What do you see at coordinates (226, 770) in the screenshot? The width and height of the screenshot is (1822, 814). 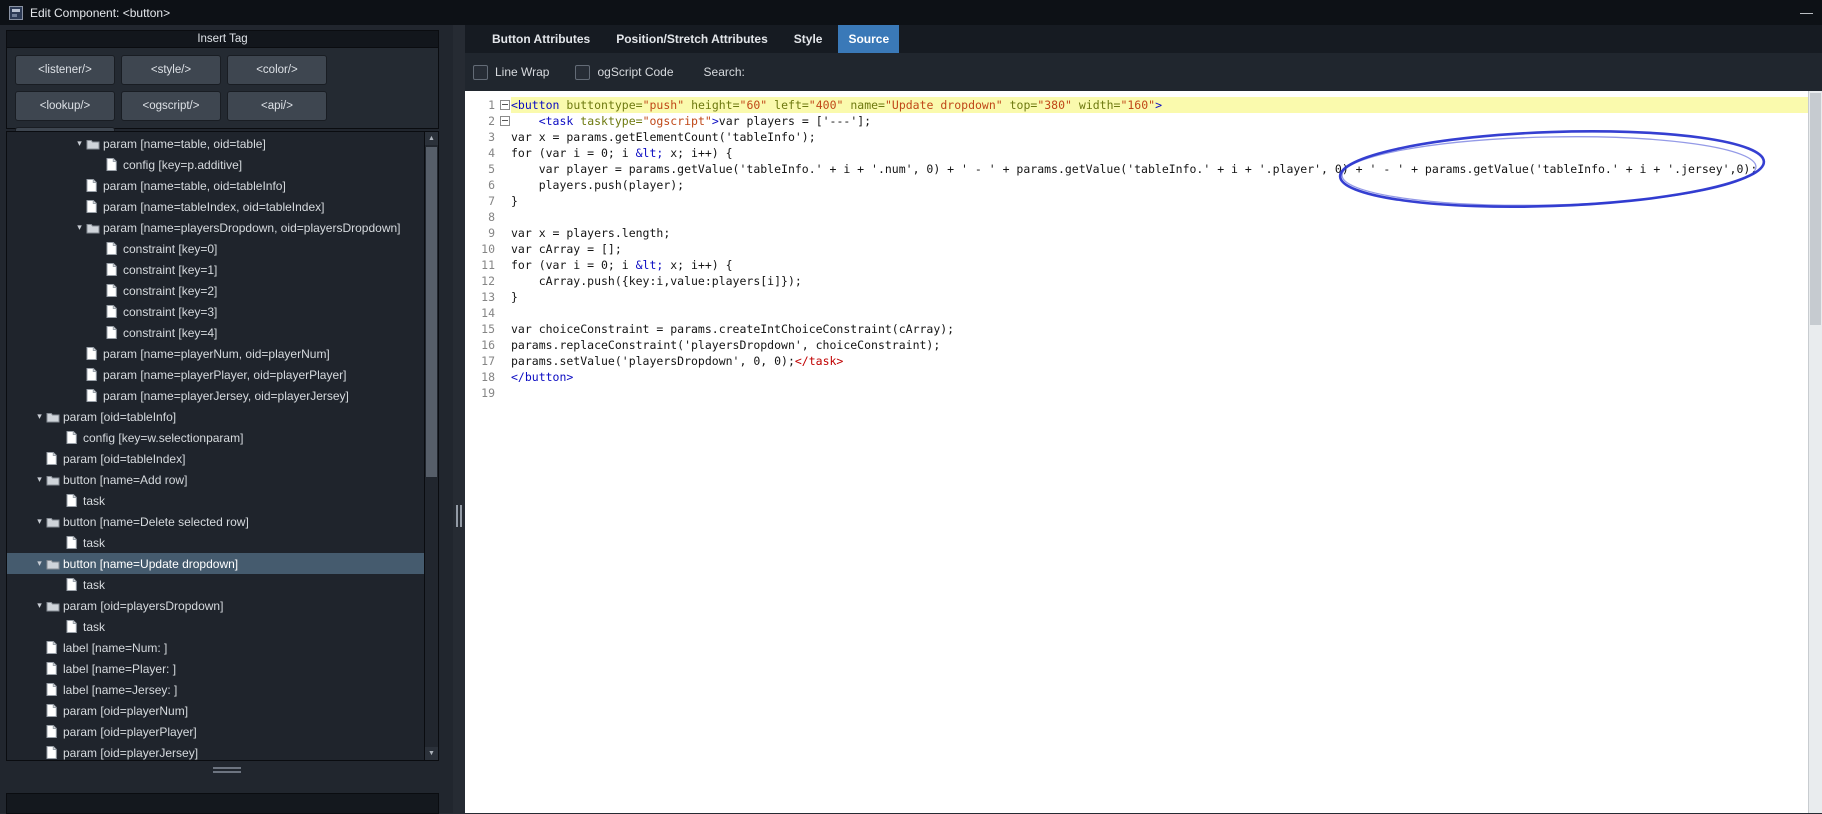 I see `panel-splitter-handle` at bounding box center [226, 770].